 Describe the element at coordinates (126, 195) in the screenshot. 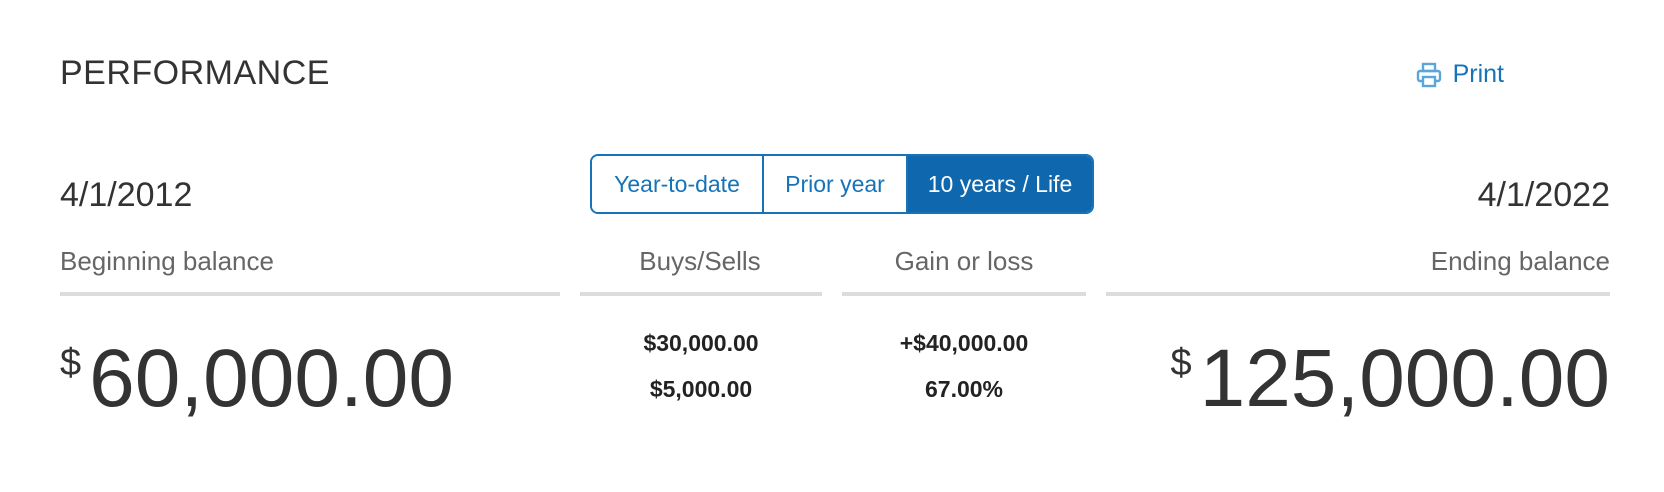

I see `beginning-date: 4/1/2012` at that location.